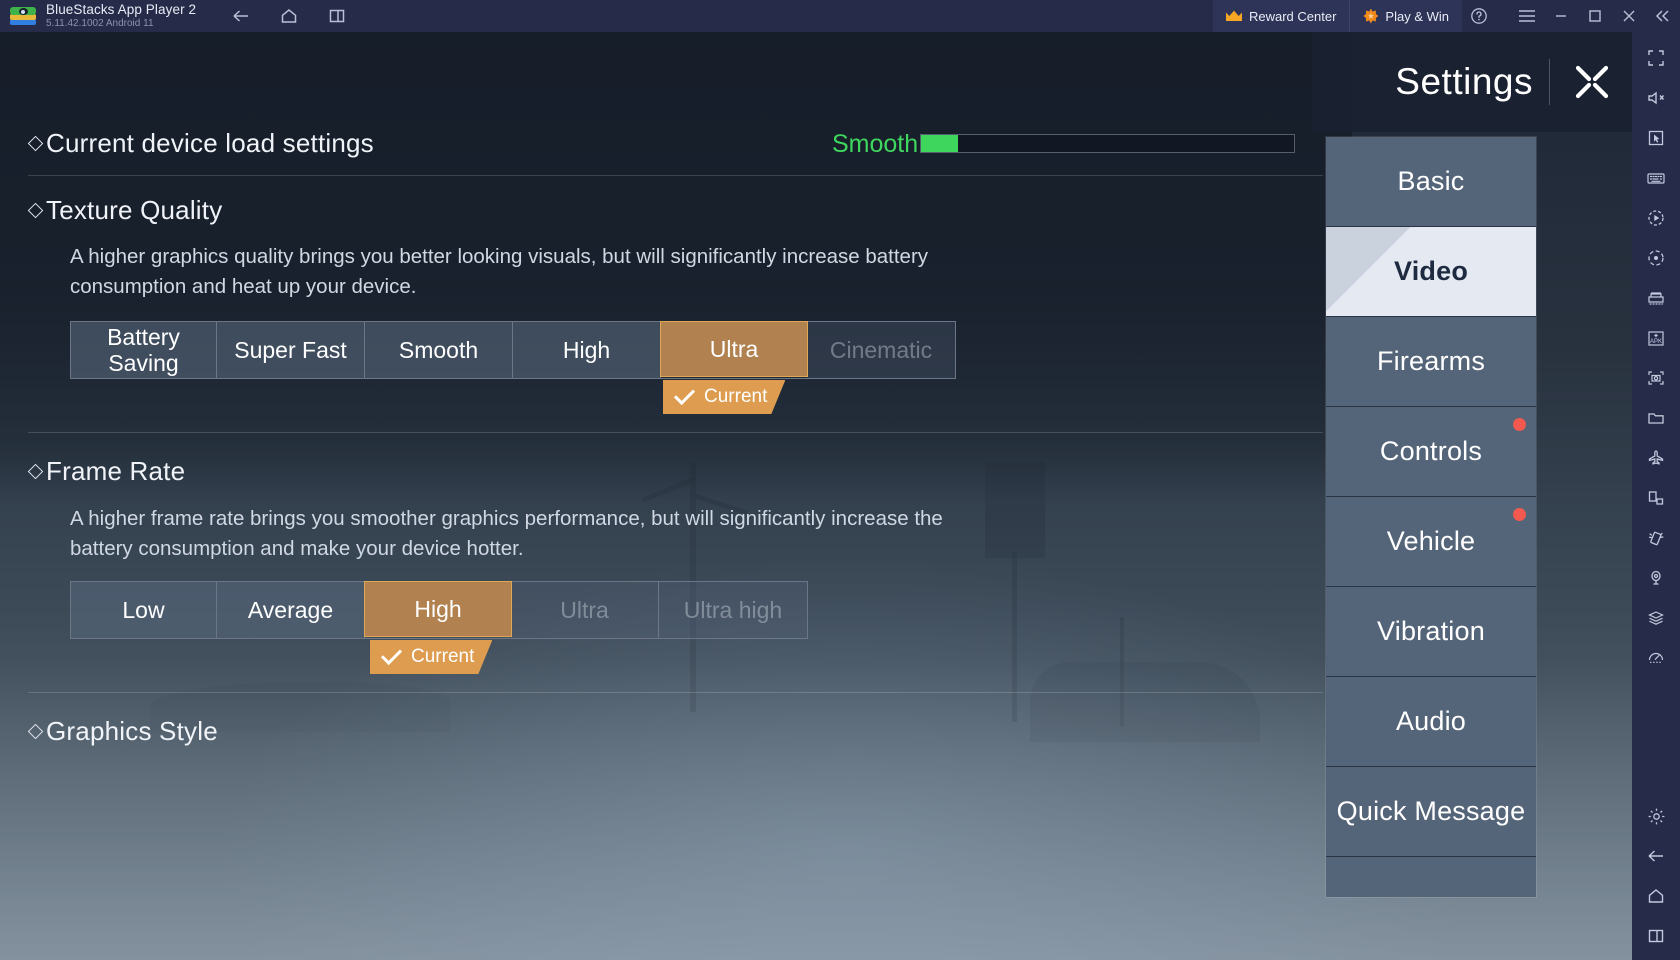 This screenshot has height=960, width=1680. I want to click on device-load-bar-fill, so click(940, 143).